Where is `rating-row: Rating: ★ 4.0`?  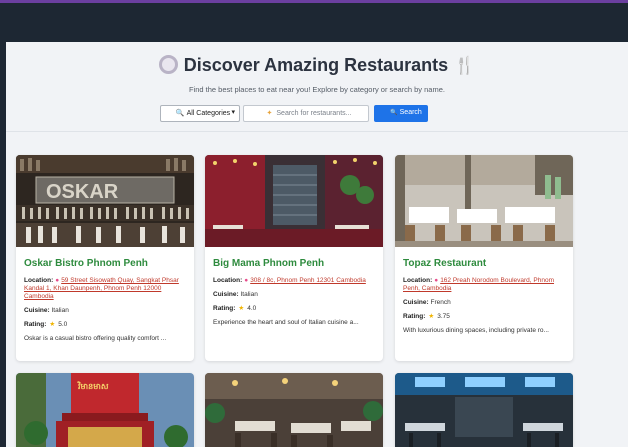 rating-row: Rating: ★ 4.0 is located at coordinates (294, 309).